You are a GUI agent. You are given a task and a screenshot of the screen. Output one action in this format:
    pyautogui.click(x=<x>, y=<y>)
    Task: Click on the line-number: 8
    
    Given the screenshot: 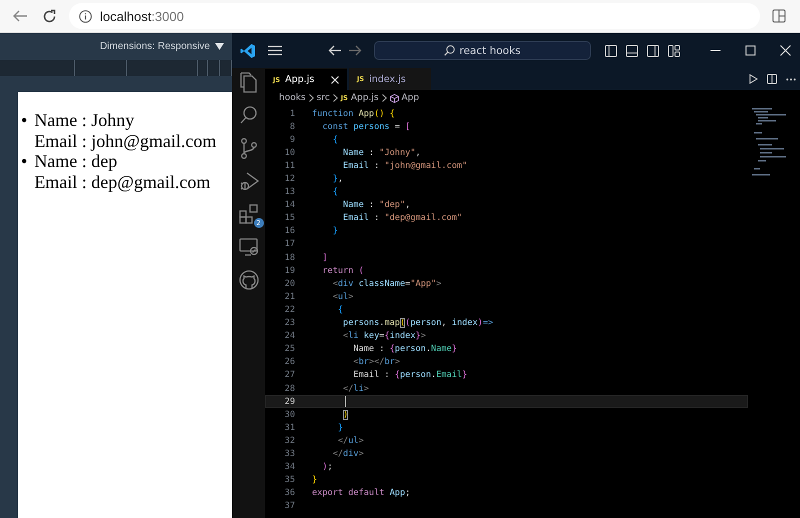 What is the action you would take?
    pyautogui.click(x=291, y=127)
    